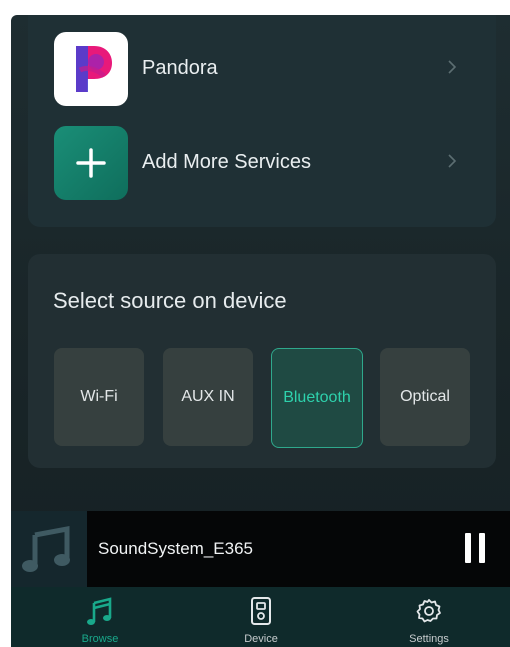 Image resolution: width=510 pixels, height=647 pixels. Describe the element at coordinates (428, 611) in the screenshot. I see `gear-icon` at that location.